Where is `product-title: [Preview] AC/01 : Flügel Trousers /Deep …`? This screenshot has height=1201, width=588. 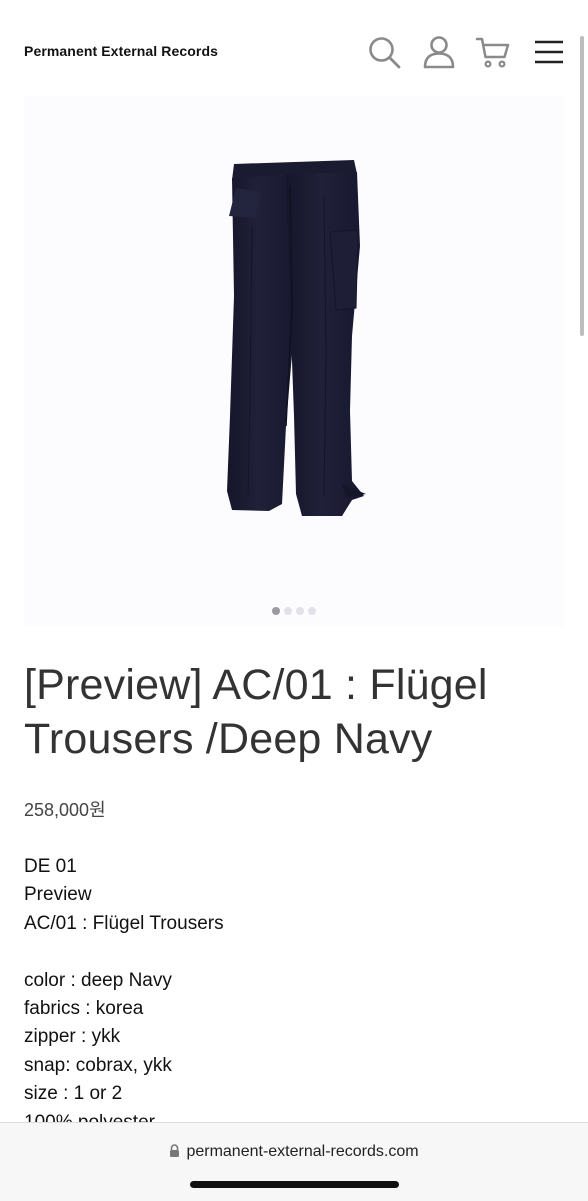
product-title: [Preview] AC/01 : Flügel Trousers /Deep … is located at coordinates (256, 712).